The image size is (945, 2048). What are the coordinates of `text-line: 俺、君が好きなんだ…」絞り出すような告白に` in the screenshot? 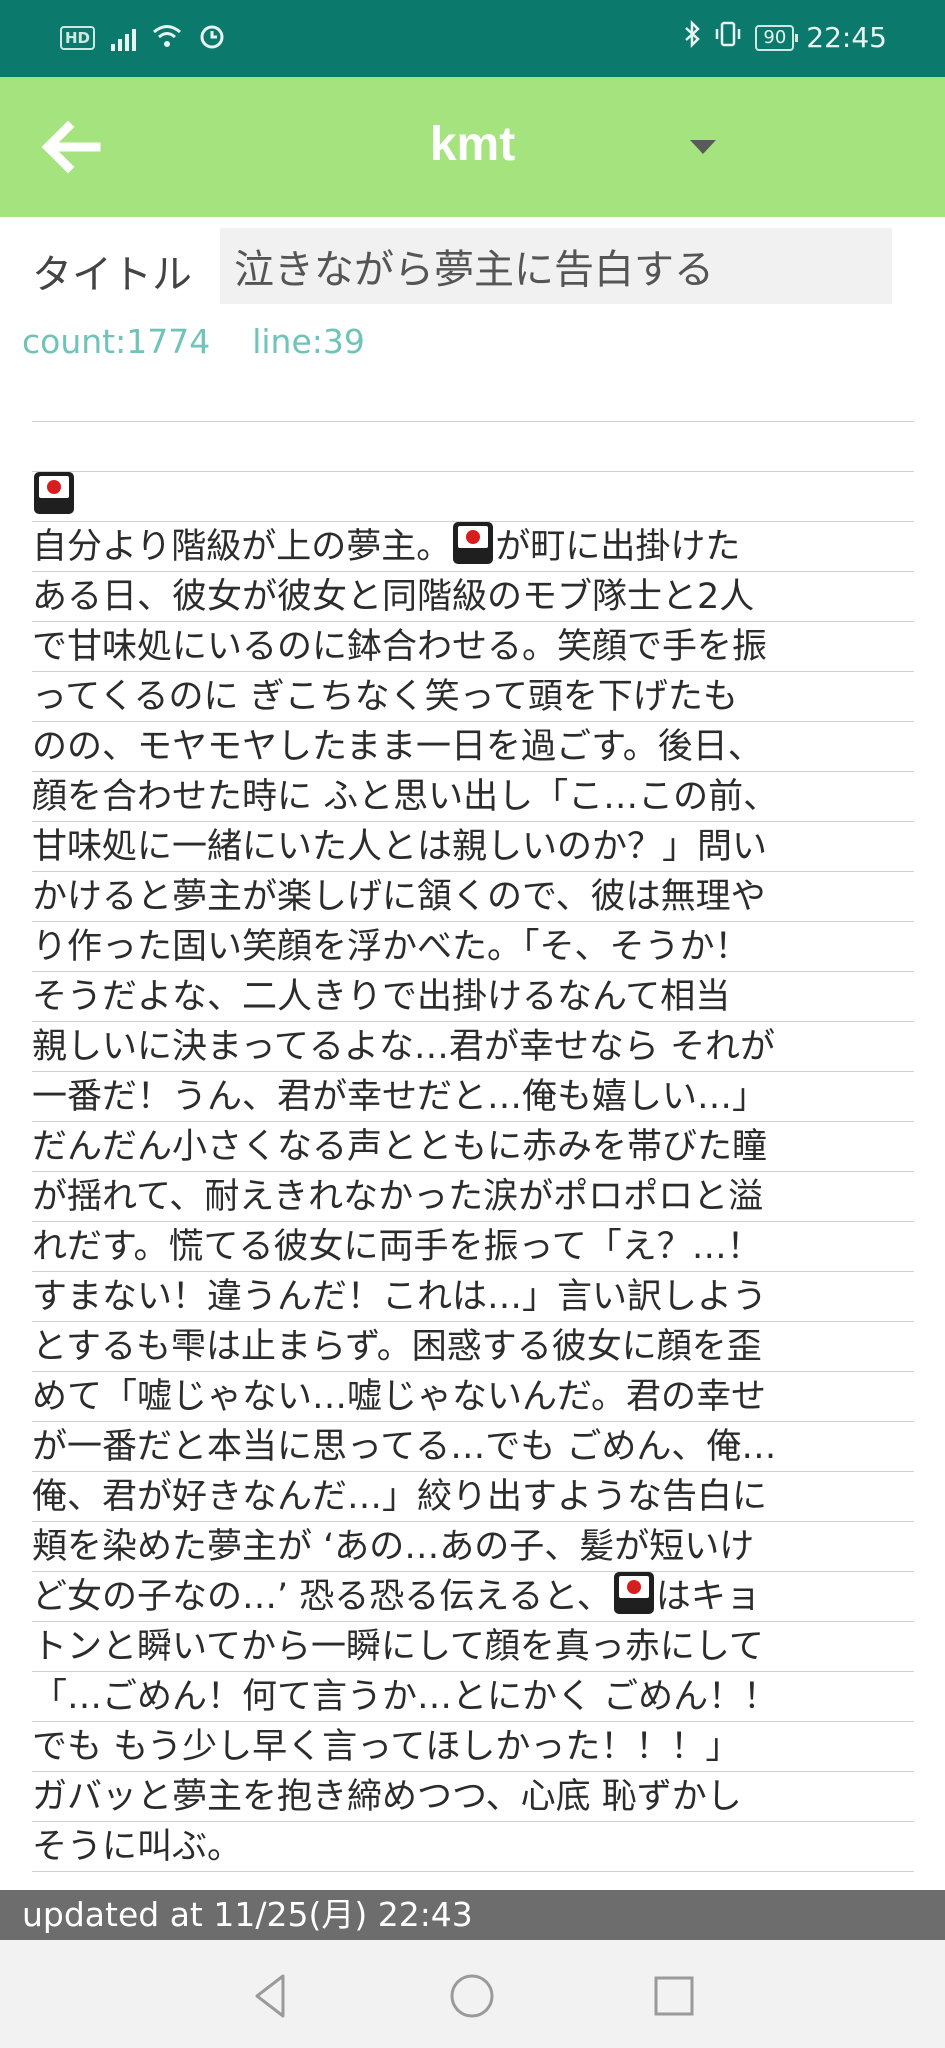 It's located at (473, 1497).